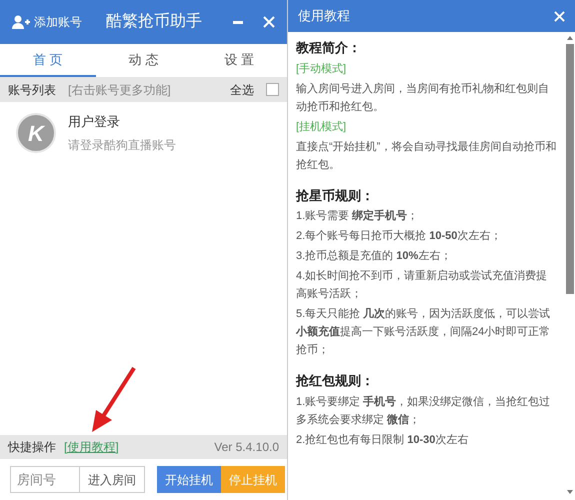 The height and width of the screenshot is (500, 575). What do you see at coordinates (45, 479) in the screenshot?
I see `room-number-field: 房间号` at bounding box center [45, 479].